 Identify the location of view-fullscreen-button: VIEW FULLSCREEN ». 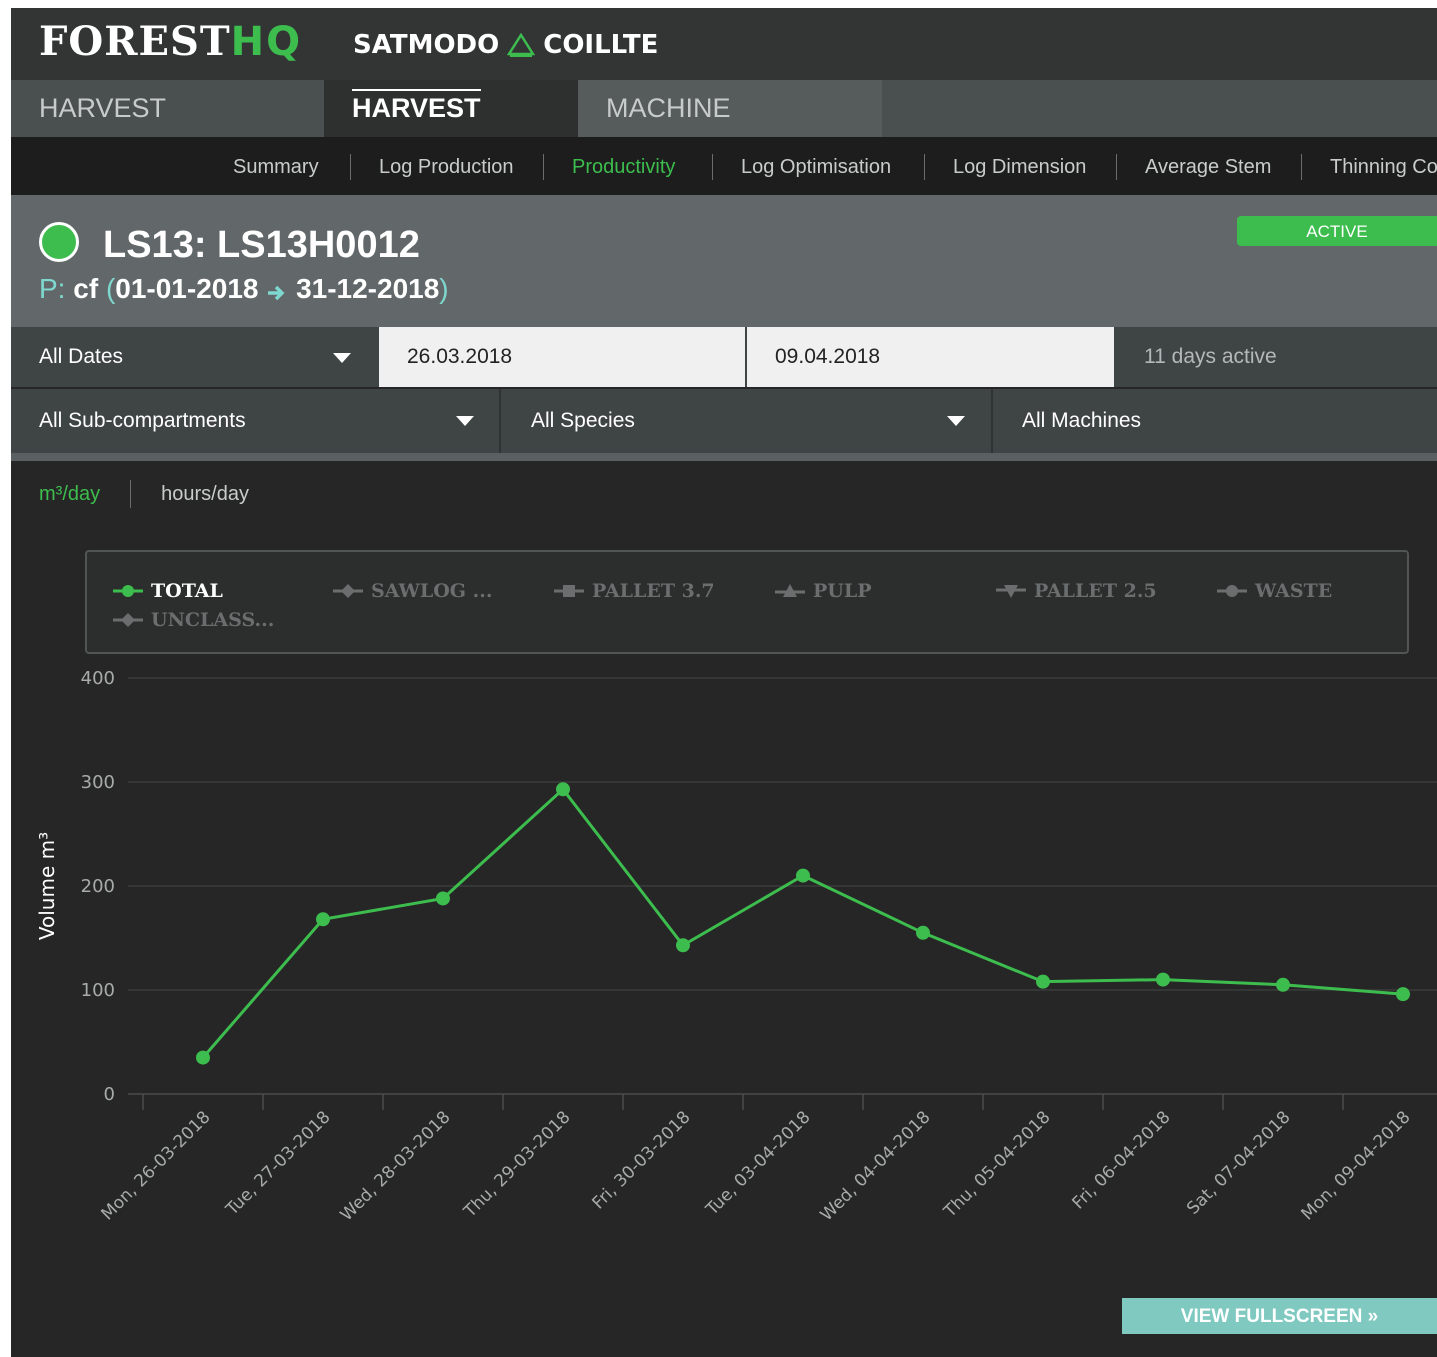
(1279, 1316).